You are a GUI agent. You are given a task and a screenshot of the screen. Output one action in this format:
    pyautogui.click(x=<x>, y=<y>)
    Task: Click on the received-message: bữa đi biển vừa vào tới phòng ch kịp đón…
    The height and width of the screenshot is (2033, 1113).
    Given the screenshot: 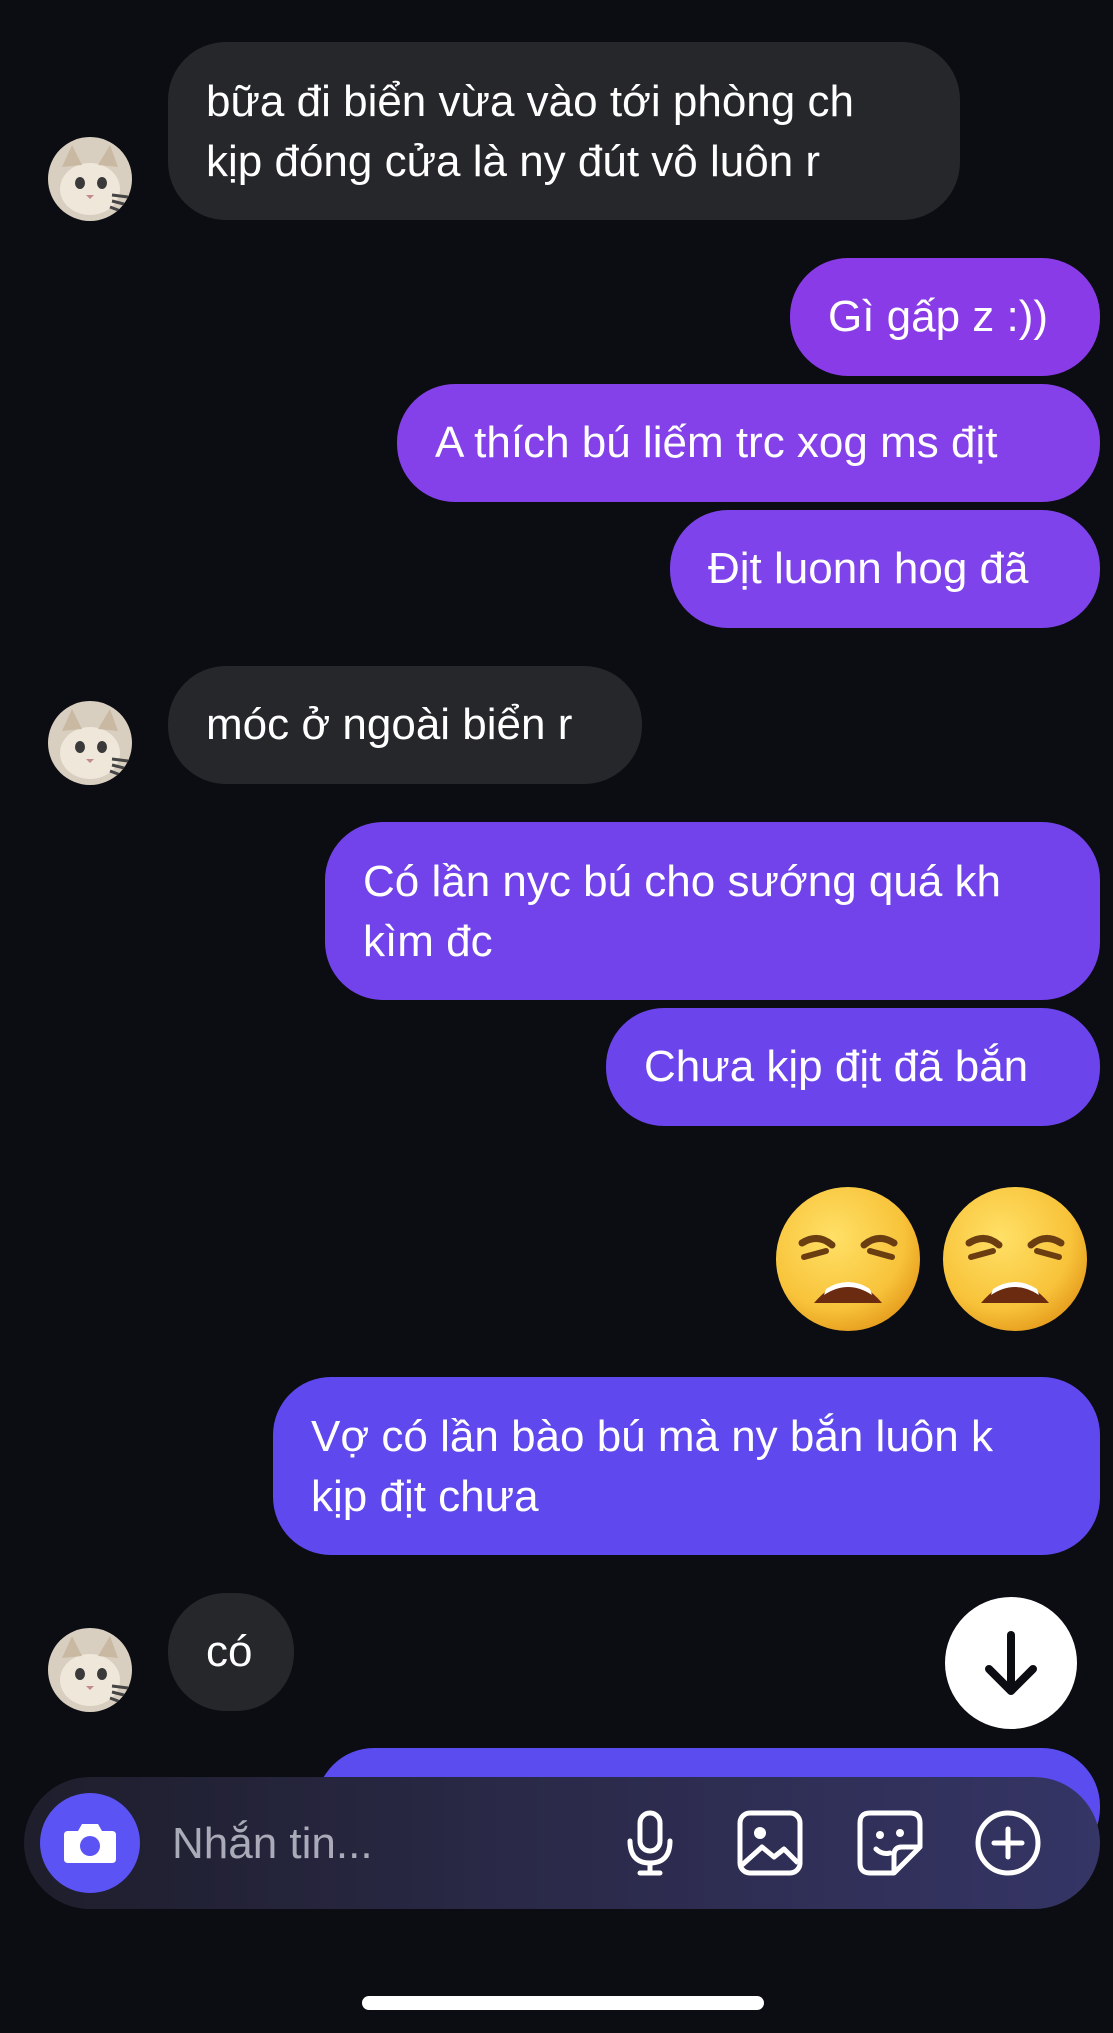 What is the action you would take?
    pyautogui.click(x=564, y=131)
    